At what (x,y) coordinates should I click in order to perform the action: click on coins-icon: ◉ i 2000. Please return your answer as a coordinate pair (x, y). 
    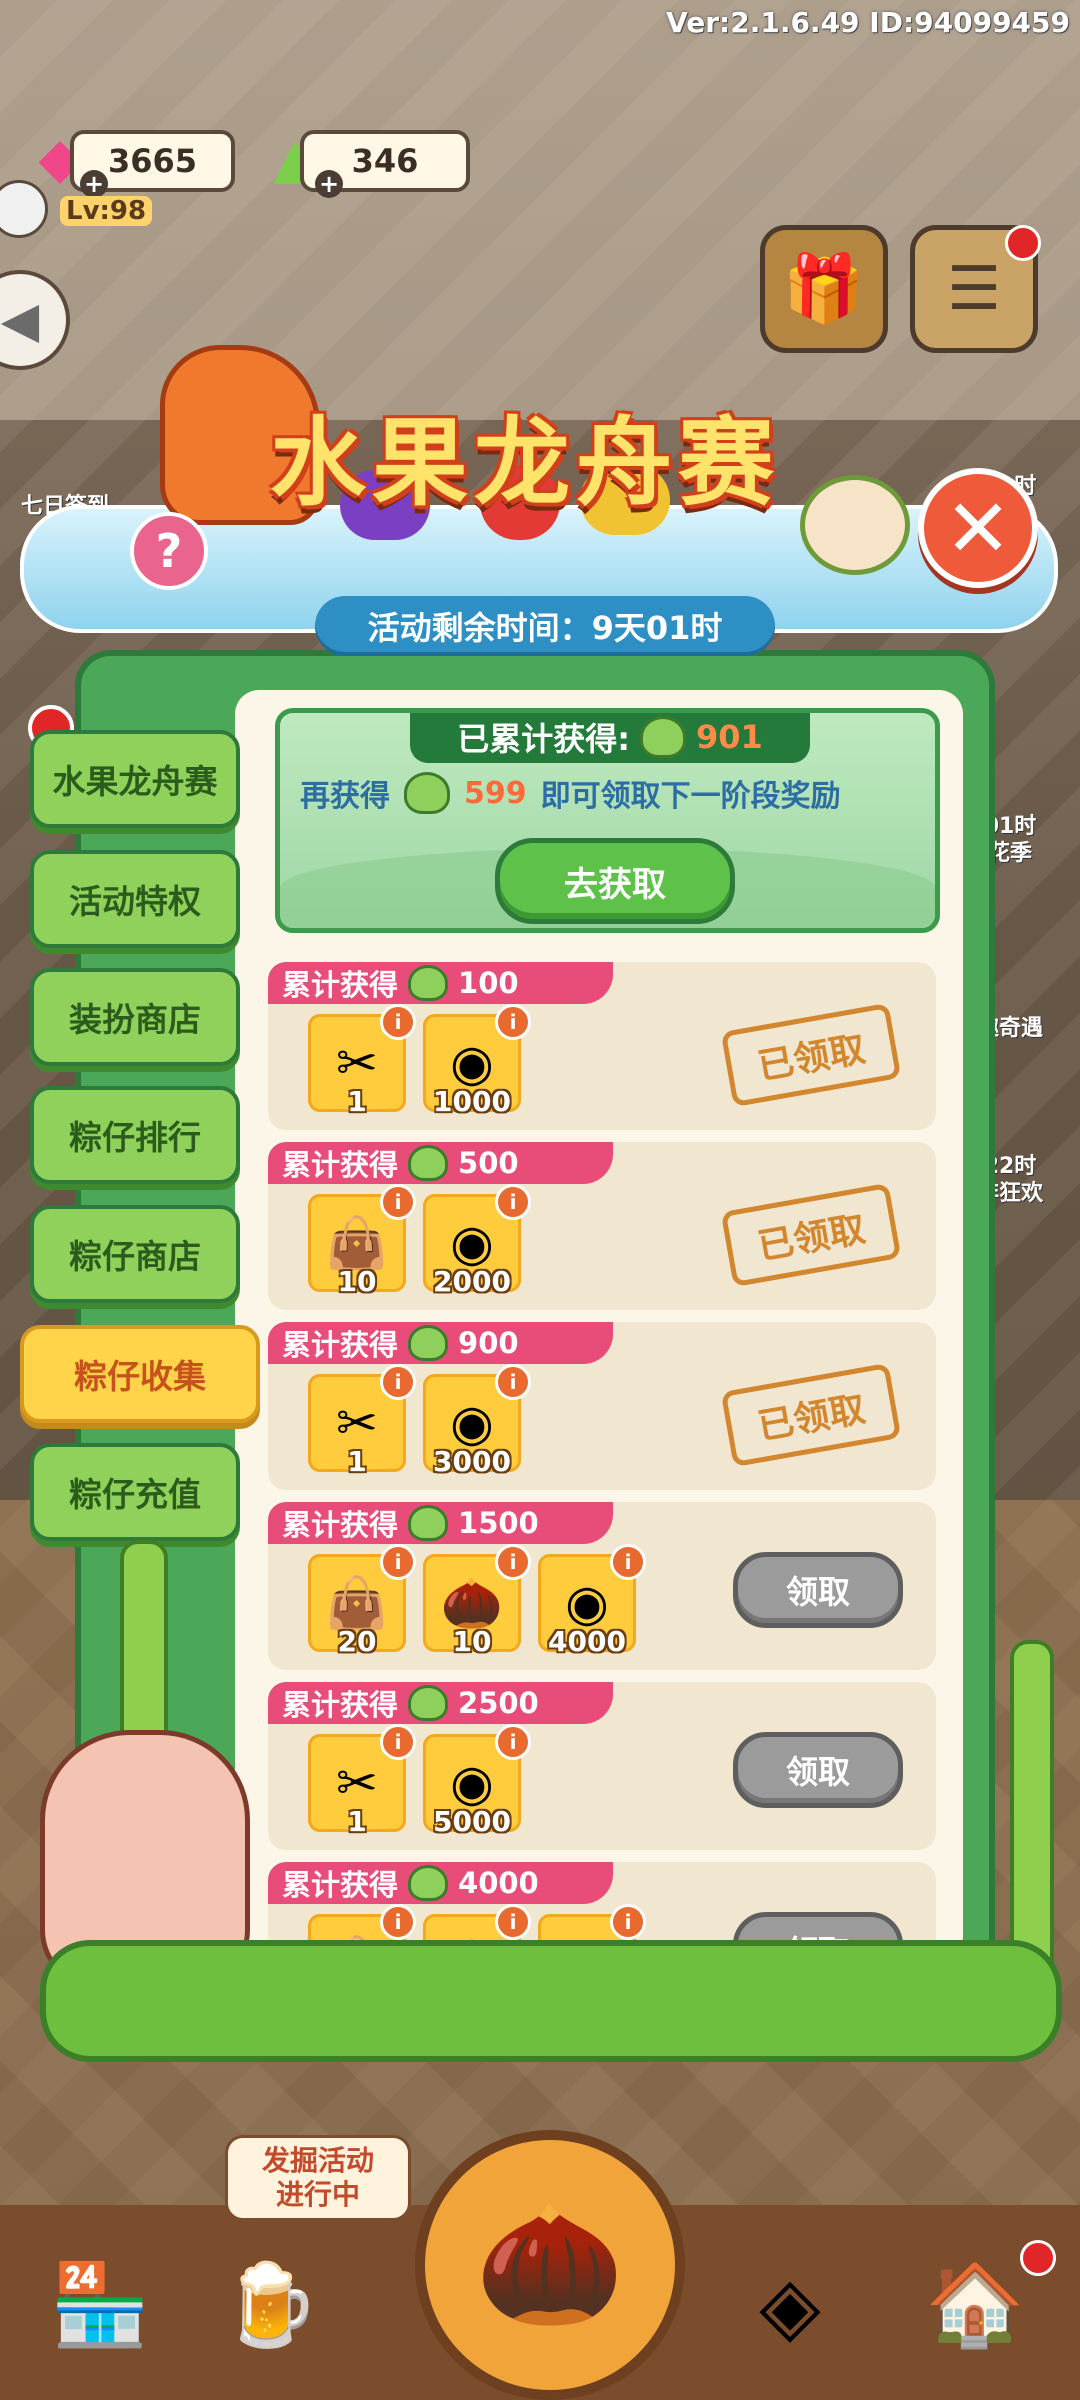
    Looking at the image, I should click on (477, 1241).